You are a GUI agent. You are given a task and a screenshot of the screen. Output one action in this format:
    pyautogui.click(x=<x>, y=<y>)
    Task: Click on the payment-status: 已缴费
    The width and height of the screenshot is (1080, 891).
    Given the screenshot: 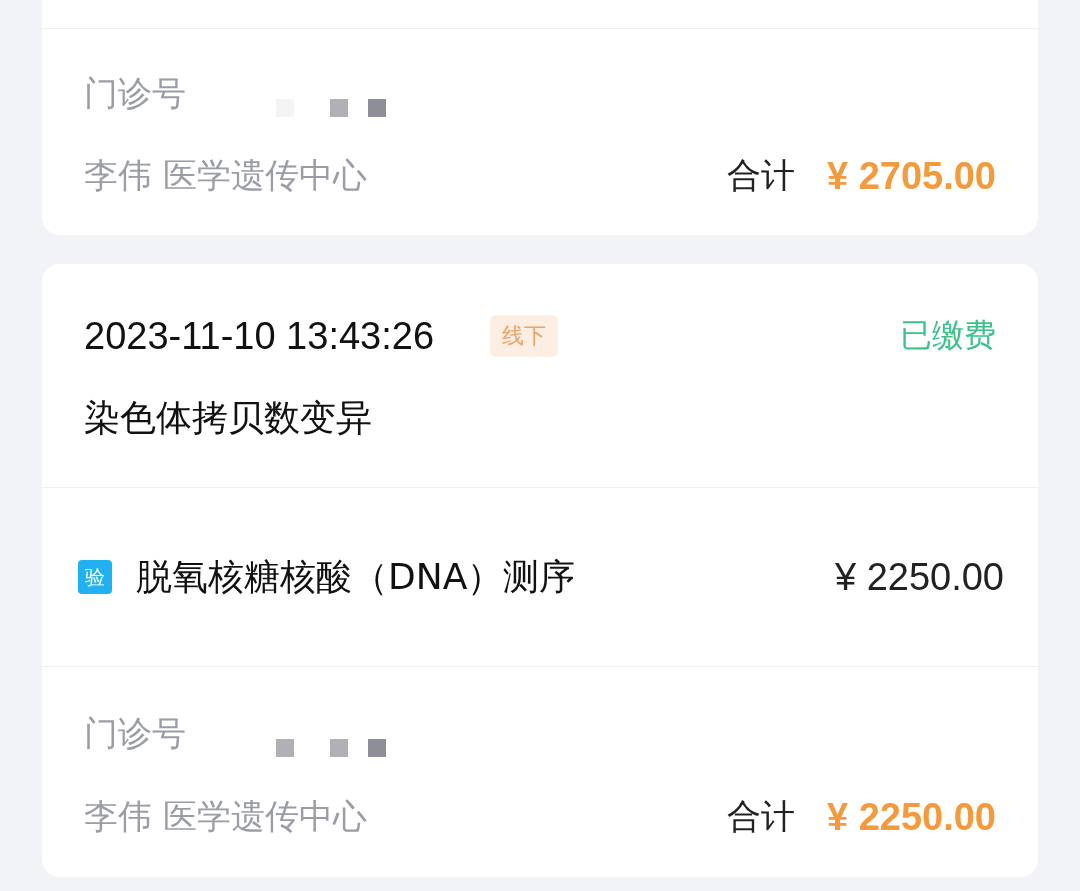 What is the action you would take?
    pyautogui.click(x=948, y=335)
    